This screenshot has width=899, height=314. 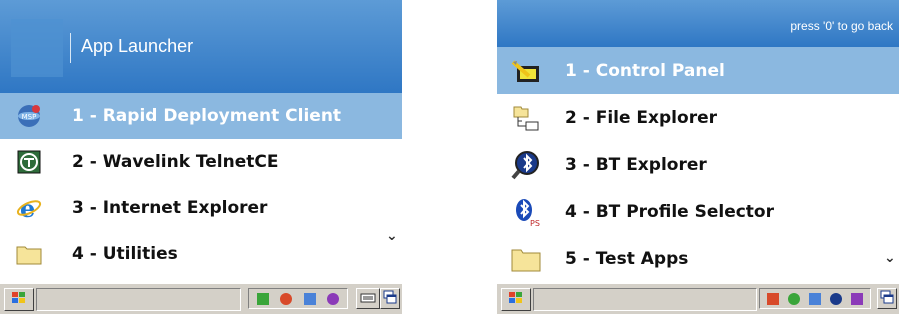 I want to click on menu-item-rapid-deployment-client: MSP 1 - Rapid Deployment Client, so click(x=201, y=116).